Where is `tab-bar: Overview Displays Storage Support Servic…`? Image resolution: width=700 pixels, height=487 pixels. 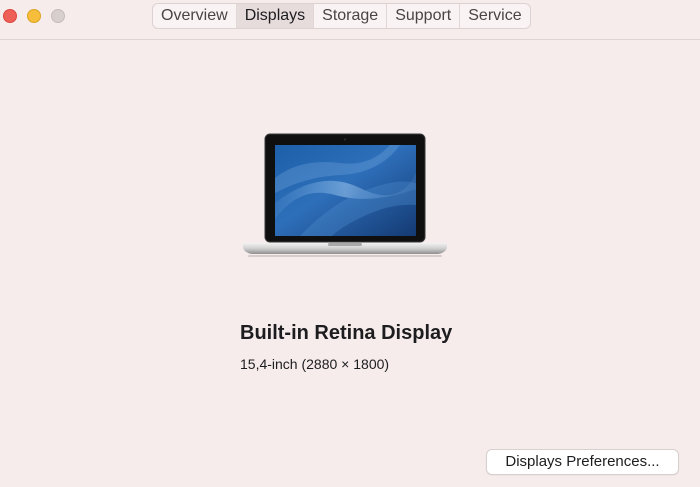 tab-bar: Overview Displays Storage Support Servic… is located at coordinates (341, 16).